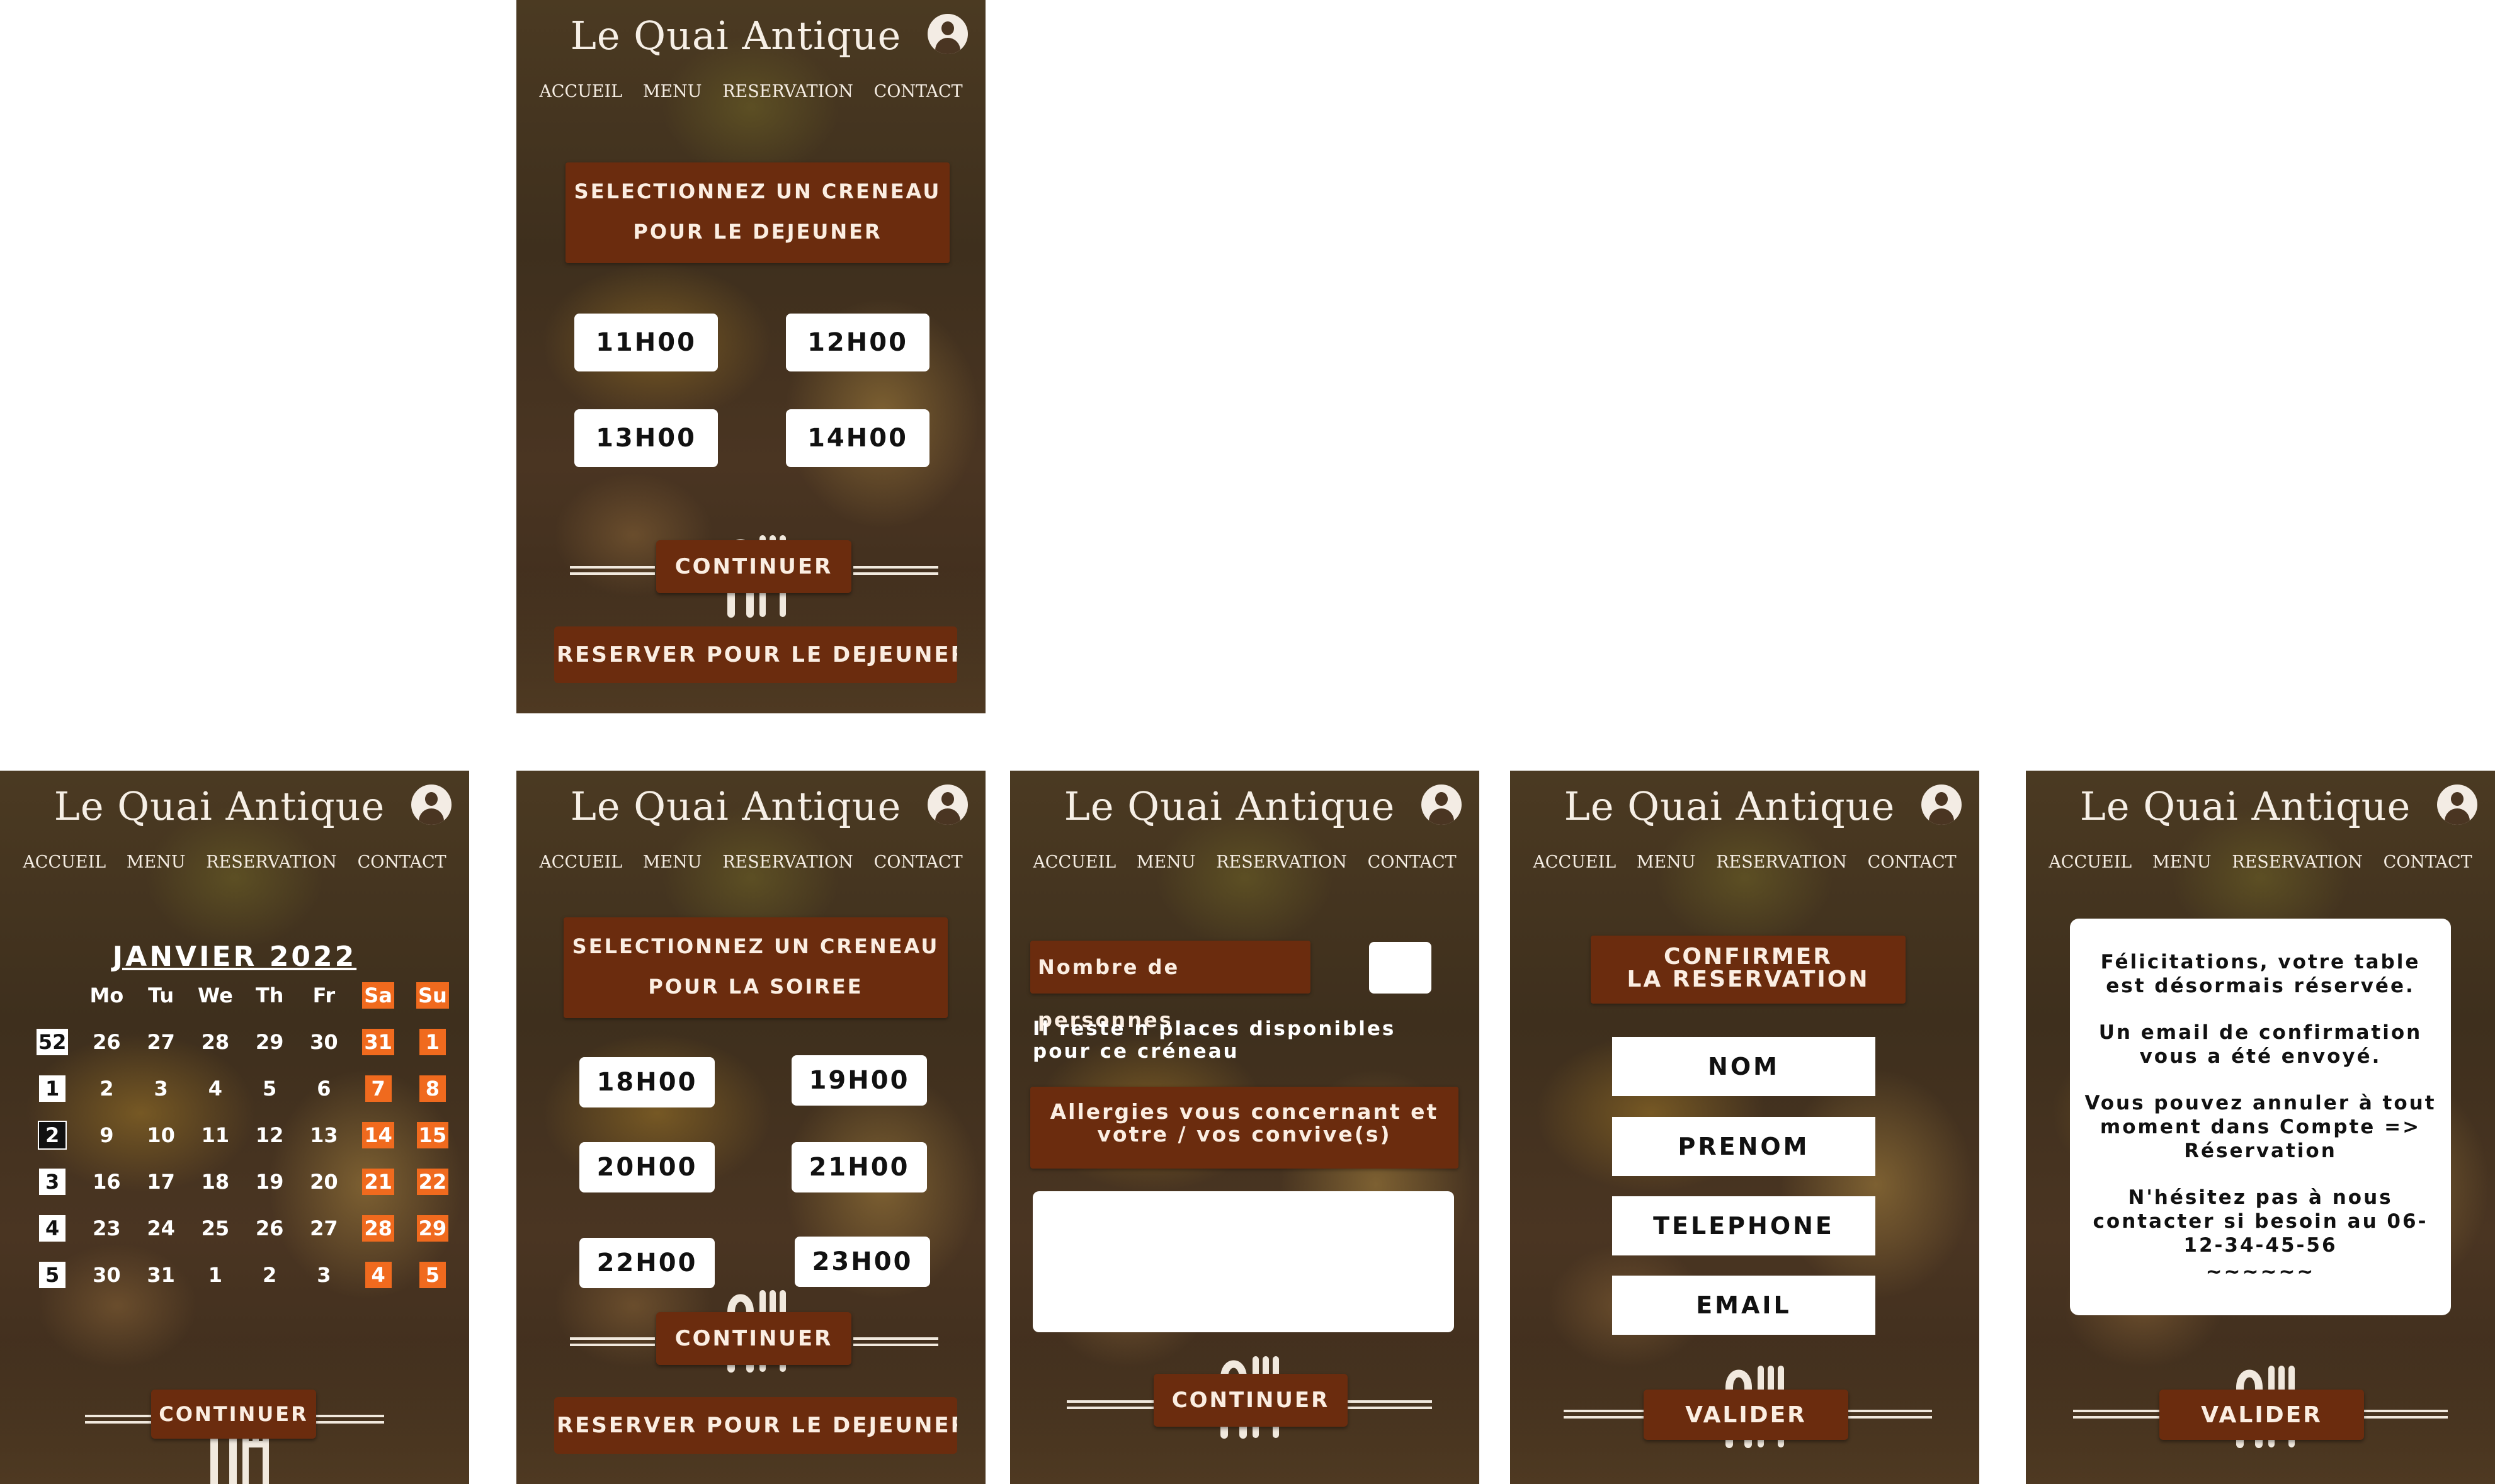  I want to click on slot-button: 13H00, so click(646, 438).